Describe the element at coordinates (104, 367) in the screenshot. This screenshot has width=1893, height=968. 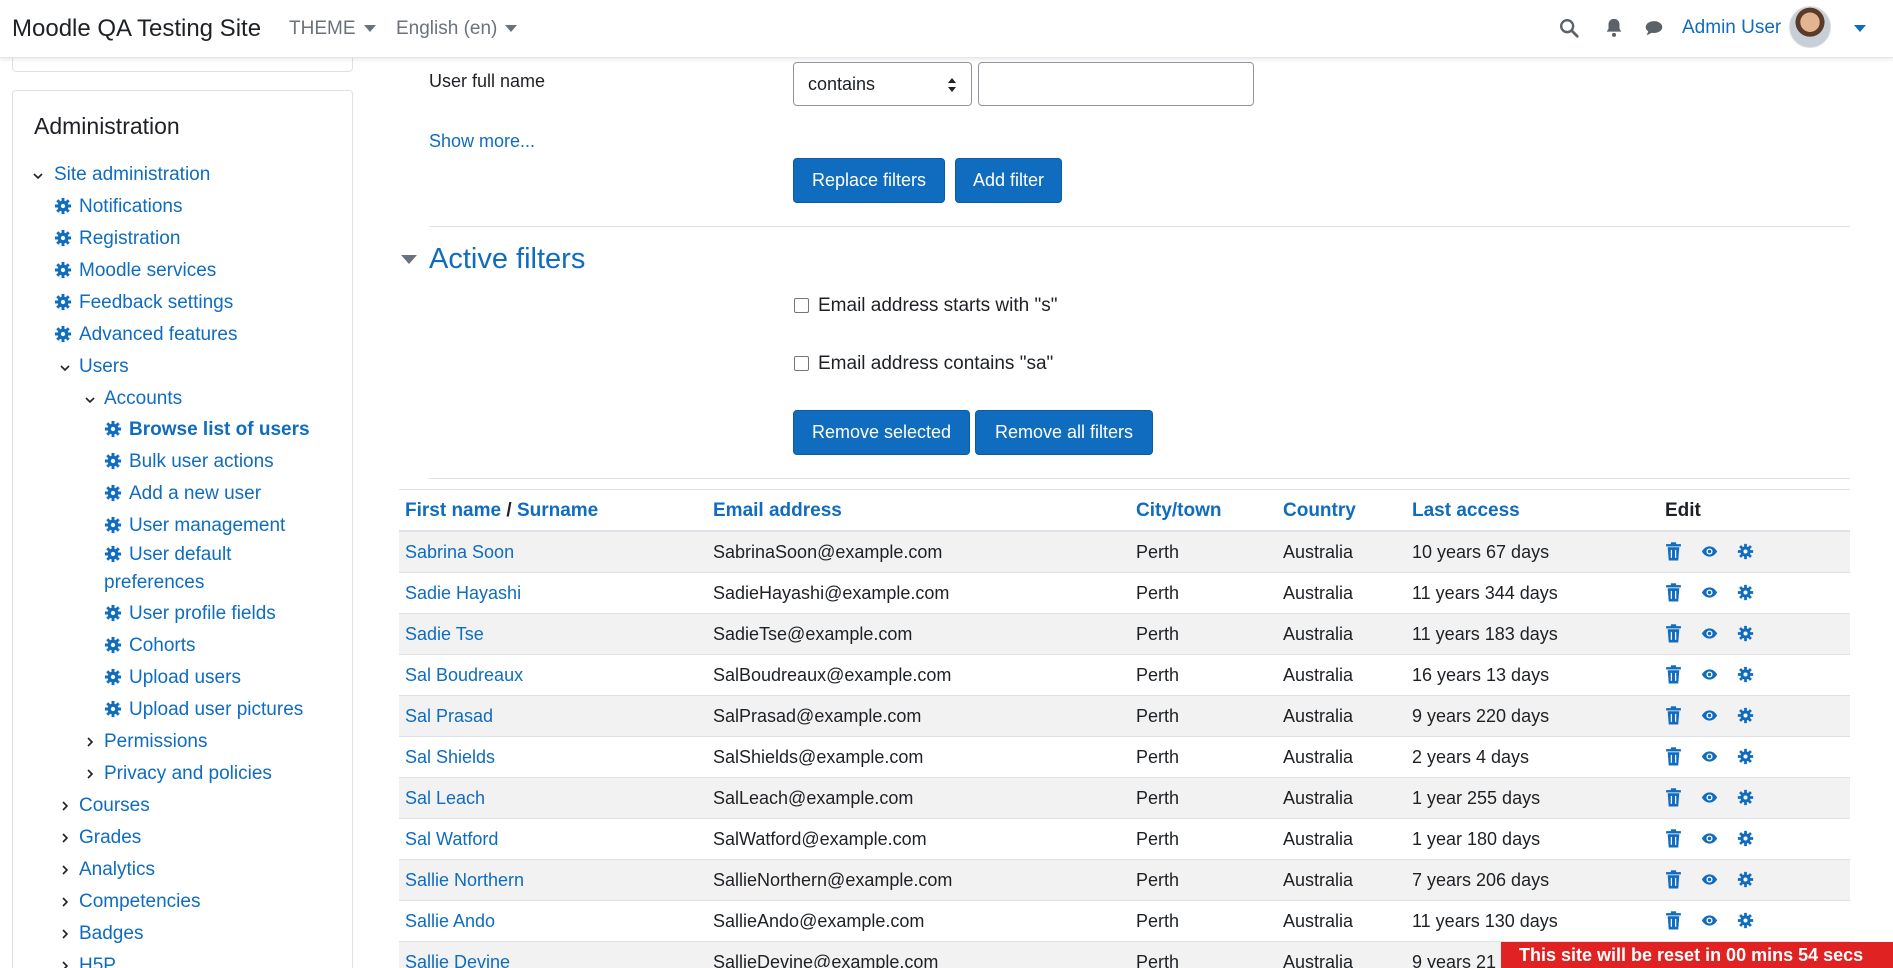
I see `sidebar-item-users: Users` at that location.